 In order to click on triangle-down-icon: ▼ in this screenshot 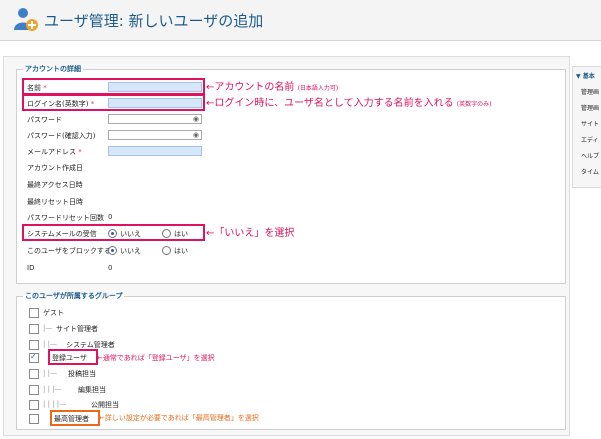, I will do `click(579, 76)`.